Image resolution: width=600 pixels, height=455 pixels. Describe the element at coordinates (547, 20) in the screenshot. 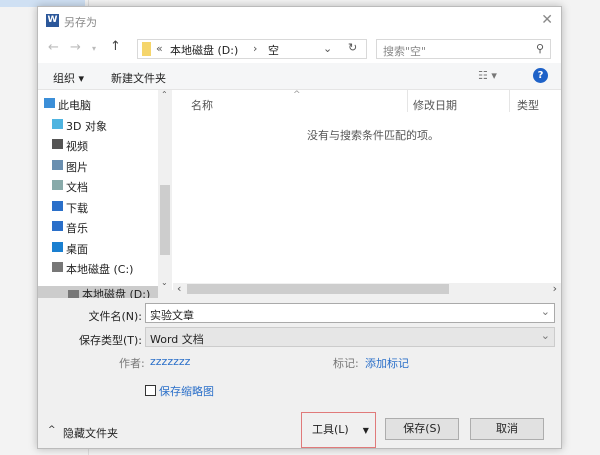

I see `close-icon: ✕` at that location.